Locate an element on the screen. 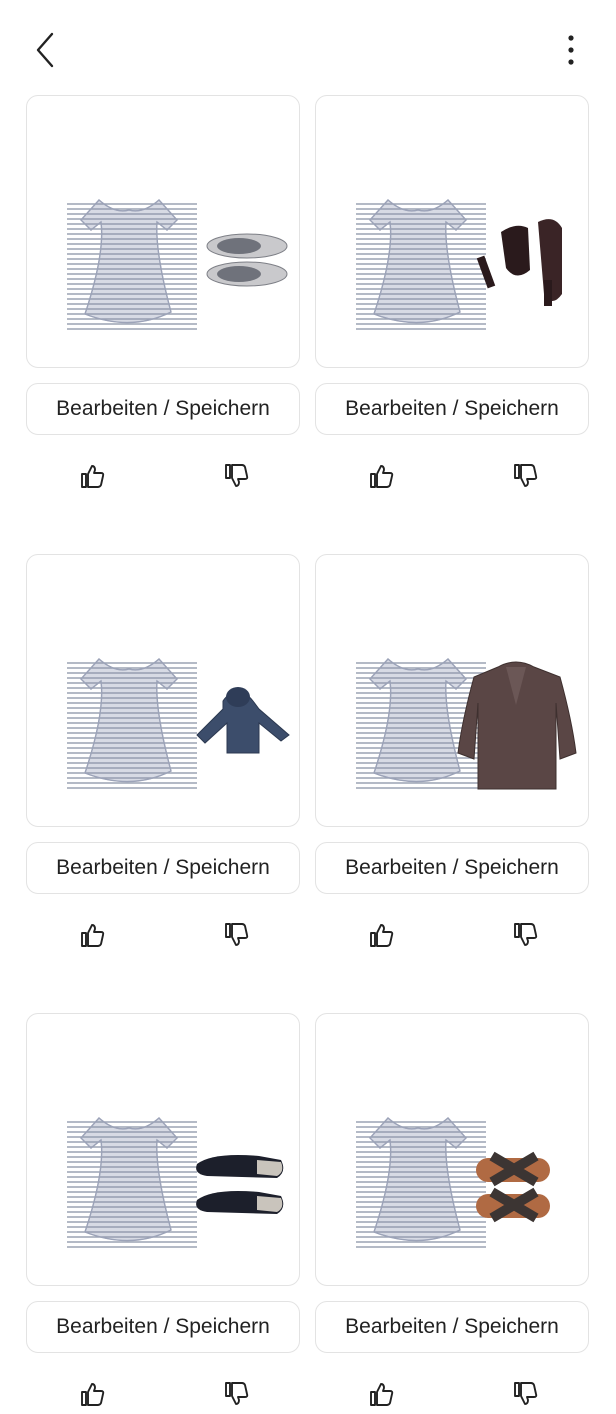 The height and width of the screenshot is (1414, 616). heels-image is located at coordinates (519, 262).